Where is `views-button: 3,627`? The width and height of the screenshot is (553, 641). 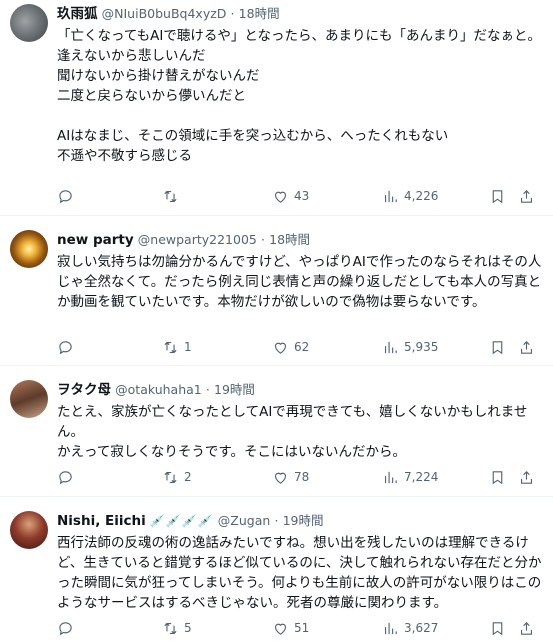
views-button: 3,627 is located at coordinates (410, 628).